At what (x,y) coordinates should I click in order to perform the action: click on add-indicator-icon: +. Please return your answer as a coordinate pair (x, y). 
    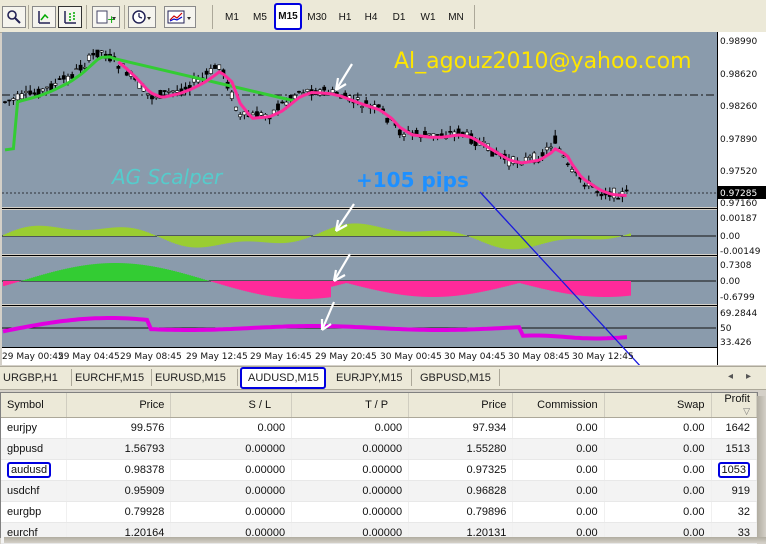
    Looking at the image, I should click on (106, 17).